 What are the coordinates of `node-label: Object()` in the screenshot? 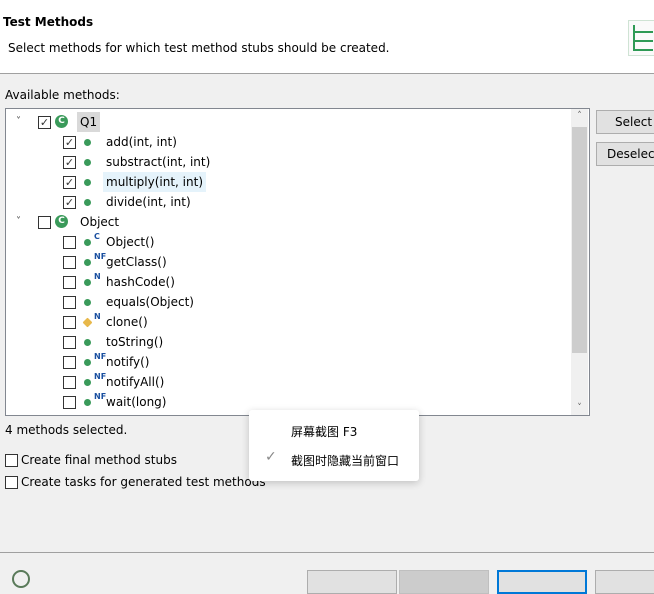 It's located at (130, 242).